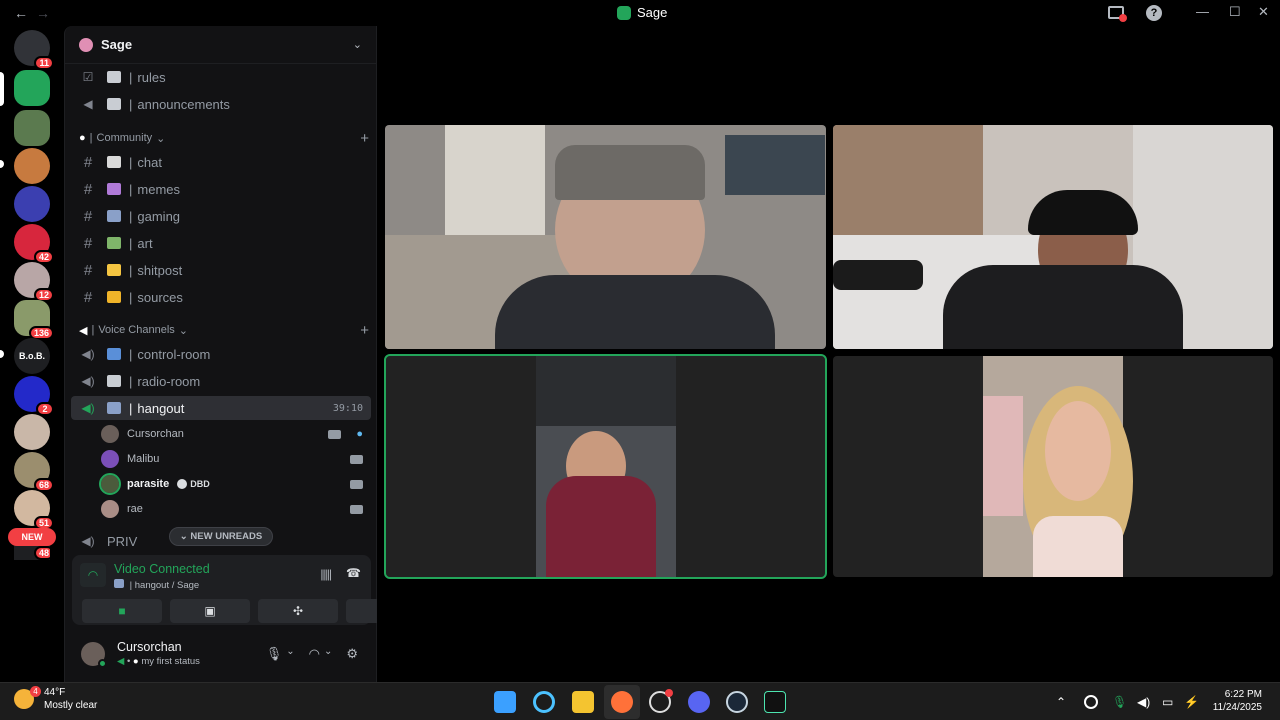 Image resolution: width=1280 pixels, height=720 pixels. Describe the element at coordinates (221, 77) in the screenshot. I see `channel-rules: ☑ | rules` at that location.